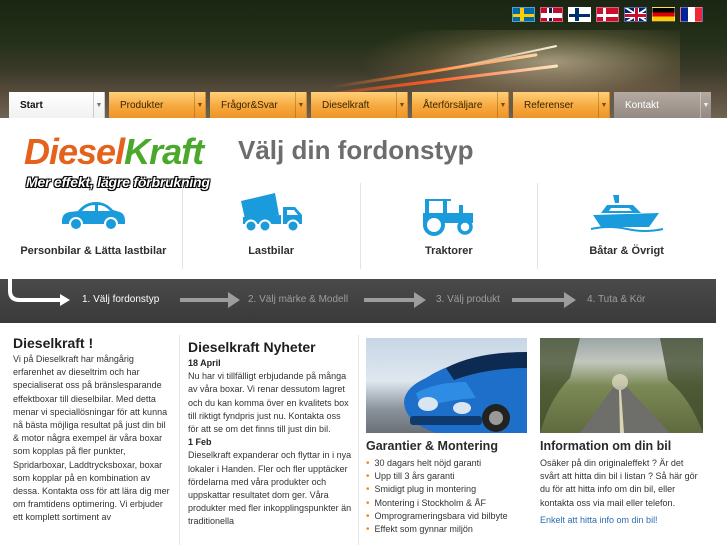 Image resolution: width=727 pixels, height=545 pixels. I want to click on germany-flag-icon, so click(663, 14).